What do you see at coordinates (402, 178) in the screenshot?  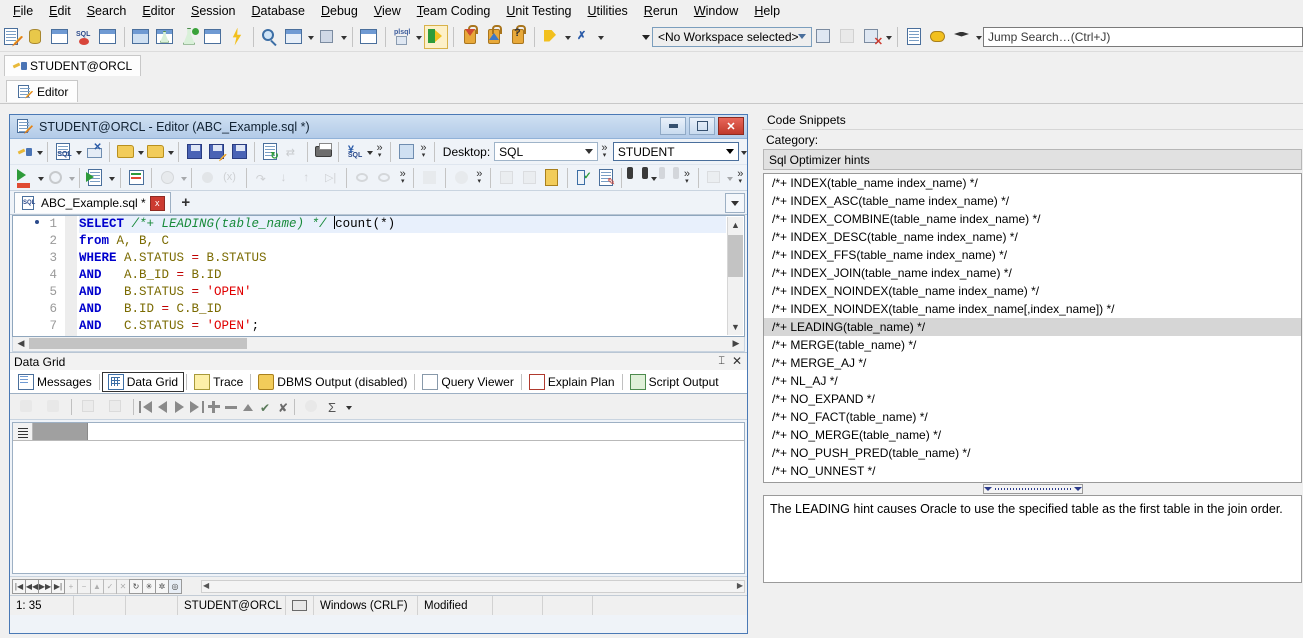 I see `toolbar-overflow-row2: » ▾` at bounding box center [402, 178].